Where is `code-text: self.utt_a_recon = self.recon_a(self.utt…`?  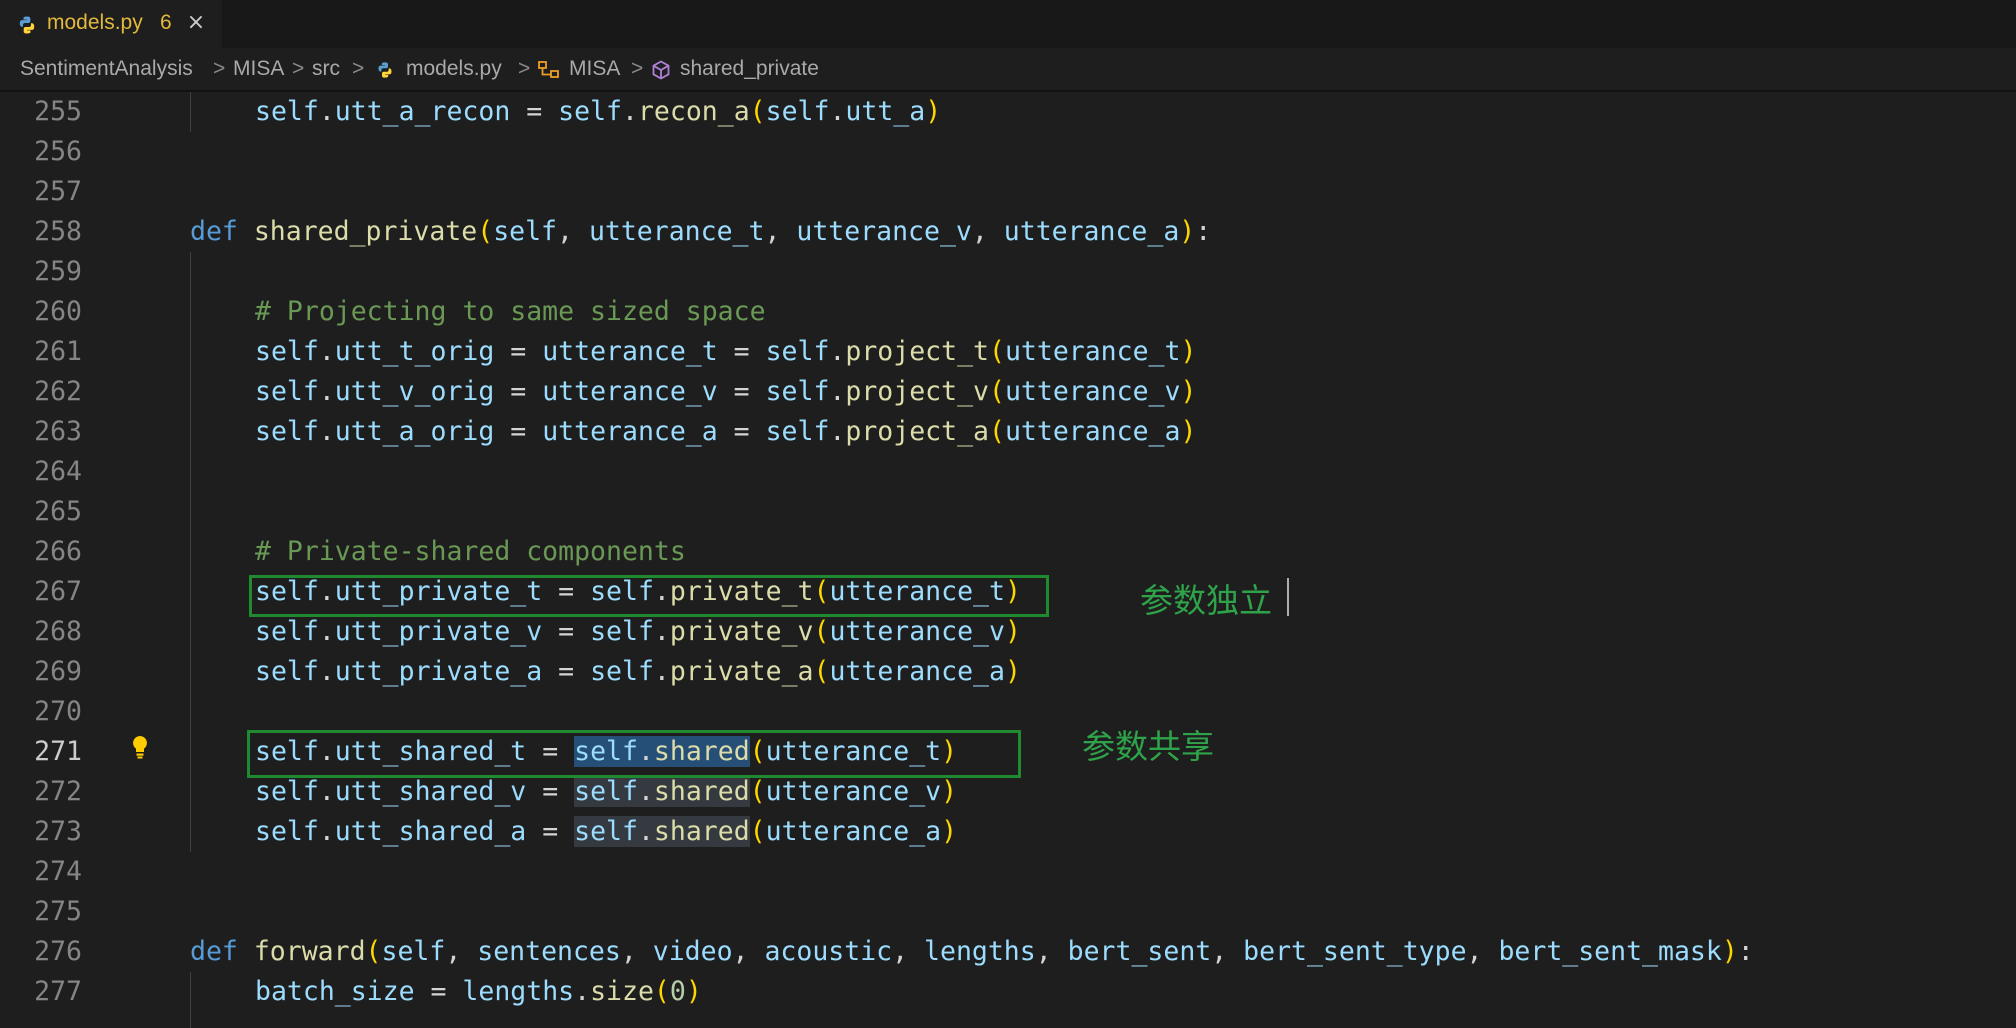 code-text: self.utt_a_recon = self.recon_a(self.utt… is located at coordinates (598, 111).